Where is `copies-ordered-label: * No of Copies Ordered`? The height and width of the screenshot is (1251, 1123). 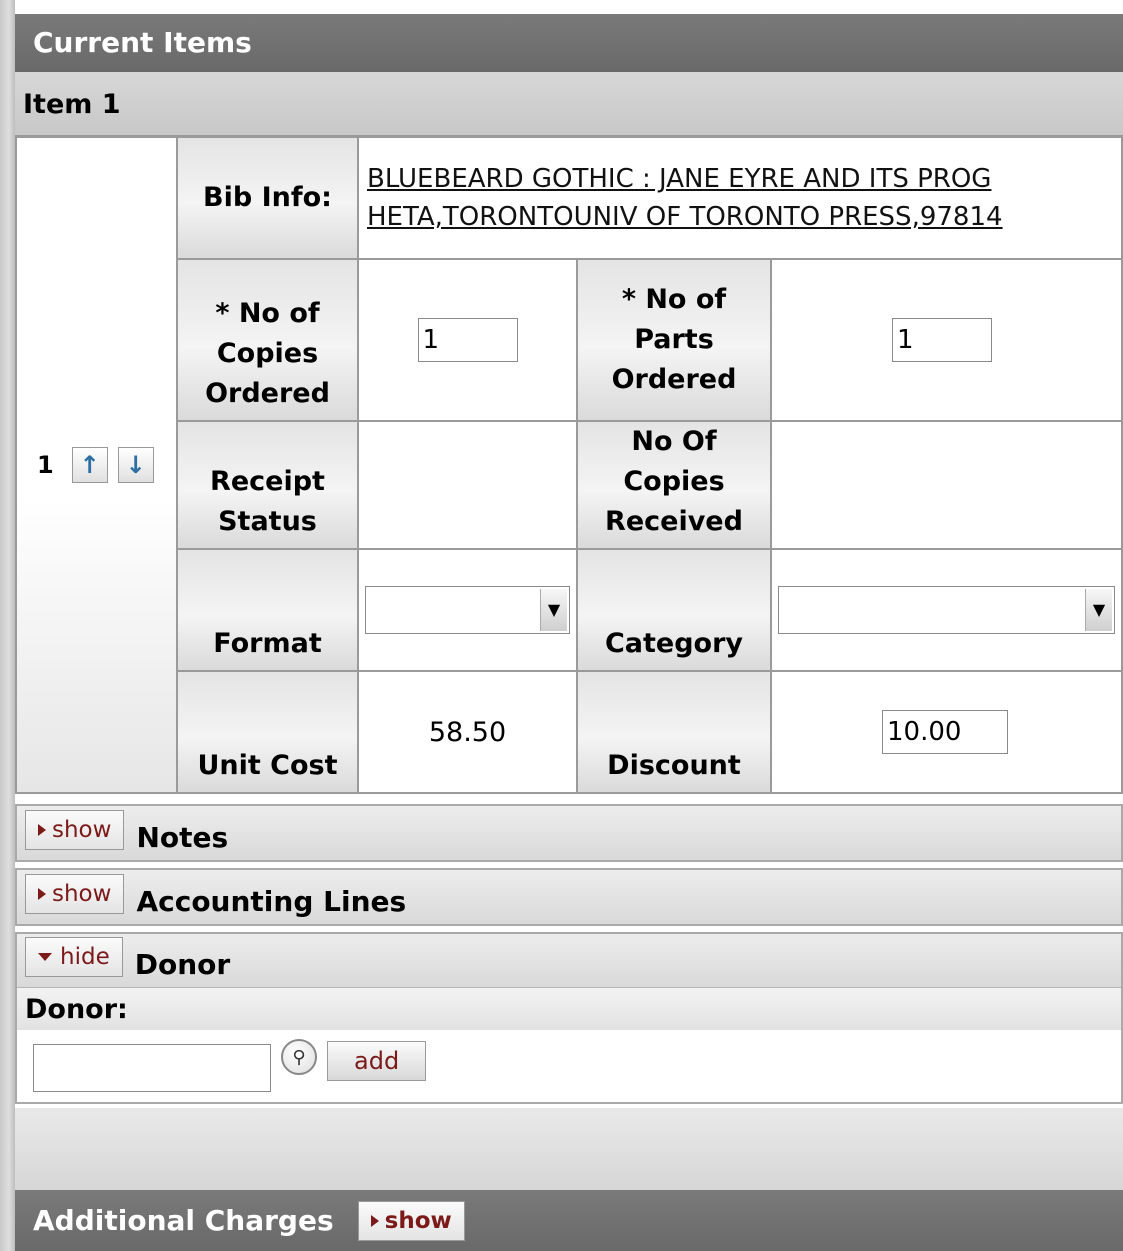 copies-ordered-label: * No of Copies Ordered is located at coordinates (267, 340).